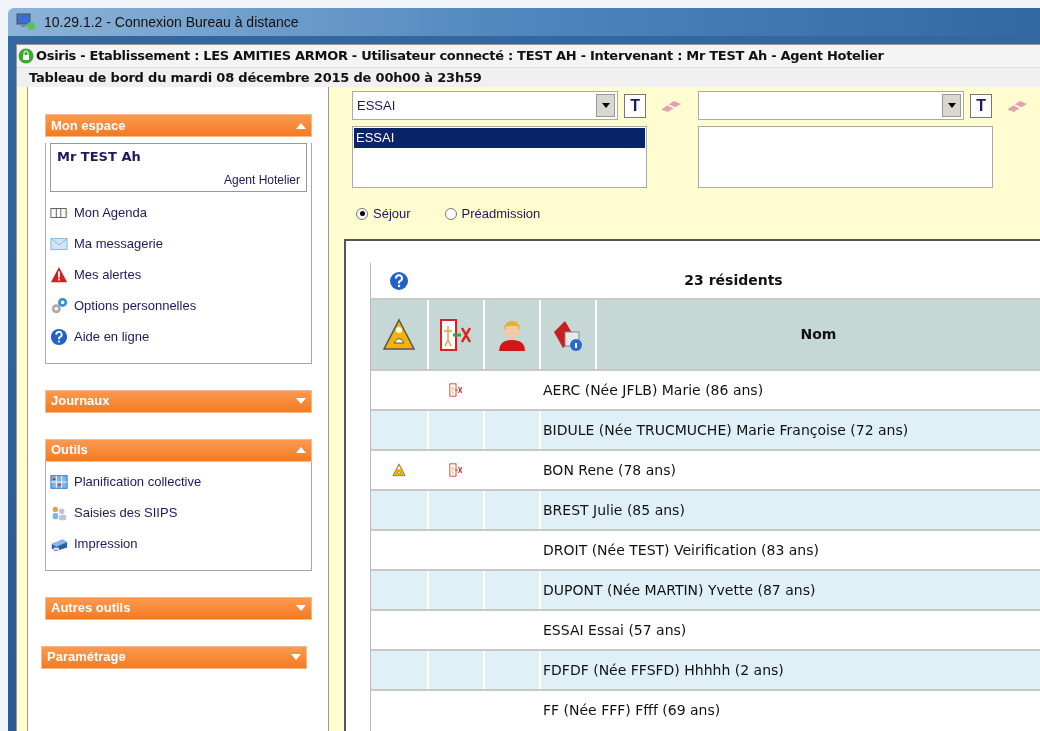 The height and width of the screenshot is (731, 1040). What do you see at coordinates (69, 450) in the screenshot?
I see `section-title: Outils` at bounding box center [69, 450].